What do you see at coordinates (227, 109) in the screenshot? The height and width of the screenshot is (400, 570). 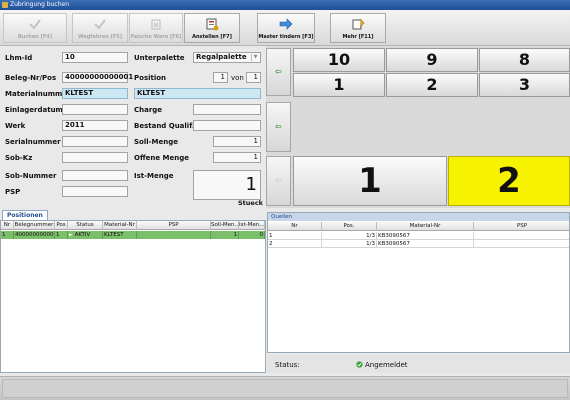 I see `charge-field` at bounding box center [227, 109].